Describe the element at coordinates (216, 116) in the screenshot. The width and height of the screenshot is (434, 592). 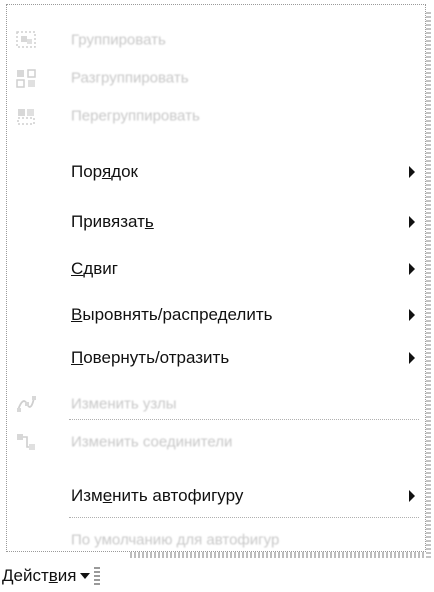
I see `menu-item-regroup: Перегруппировать` at that location.